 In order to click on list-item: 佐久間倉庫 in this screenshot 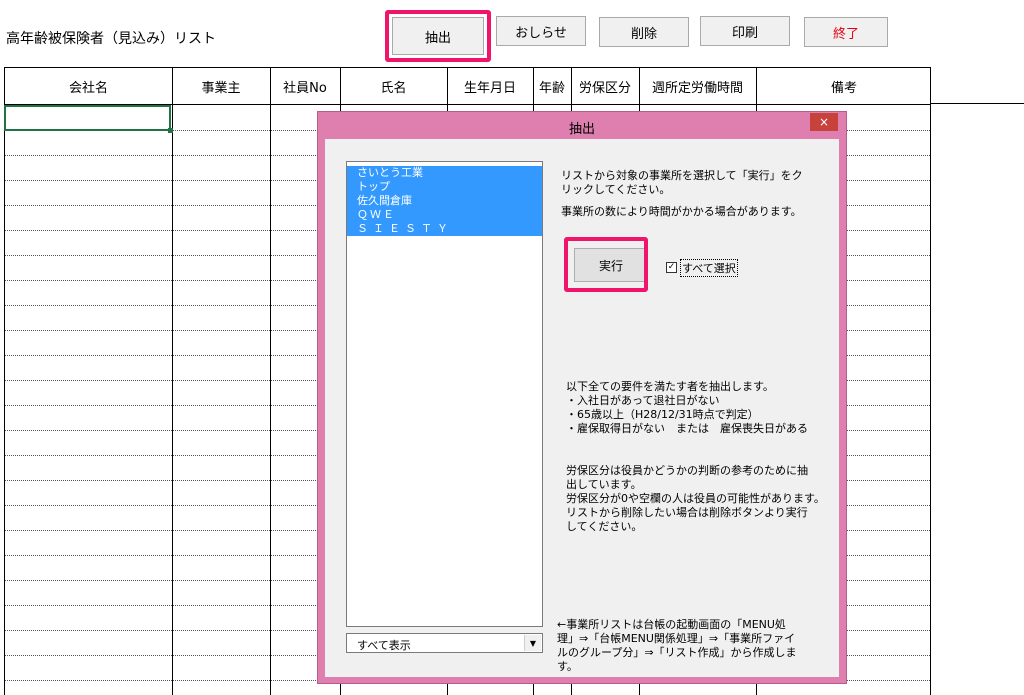, I will do `click(444, 201)`.